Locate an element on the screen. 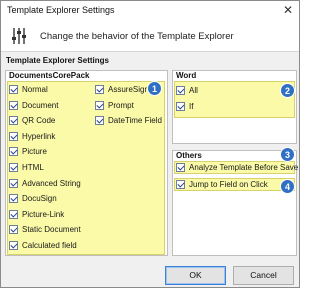  callout-badge-4: 4 is located at coordinates (287, 186).